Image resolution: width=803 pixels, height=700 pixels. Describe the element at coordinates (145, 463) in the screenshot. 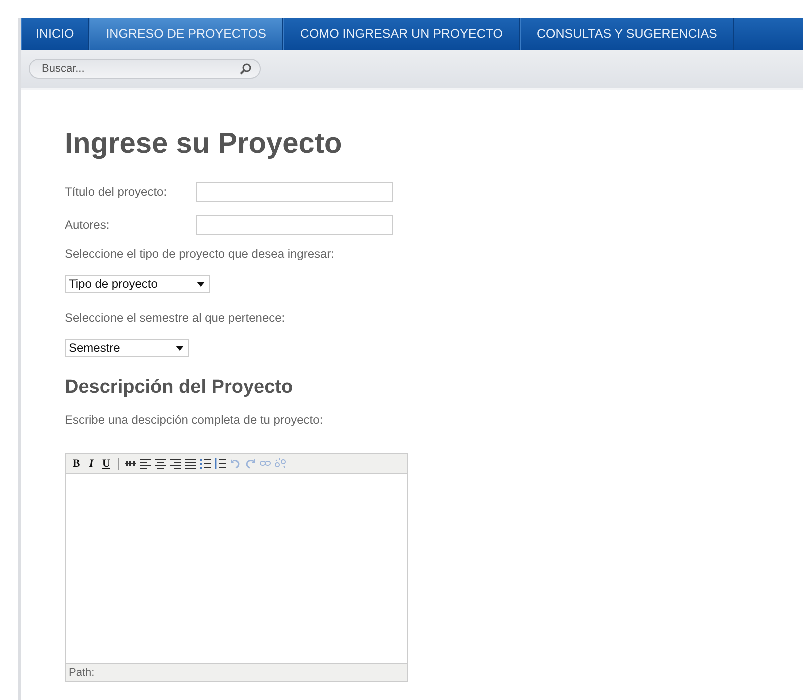

I see `align-left-icon` at that location.